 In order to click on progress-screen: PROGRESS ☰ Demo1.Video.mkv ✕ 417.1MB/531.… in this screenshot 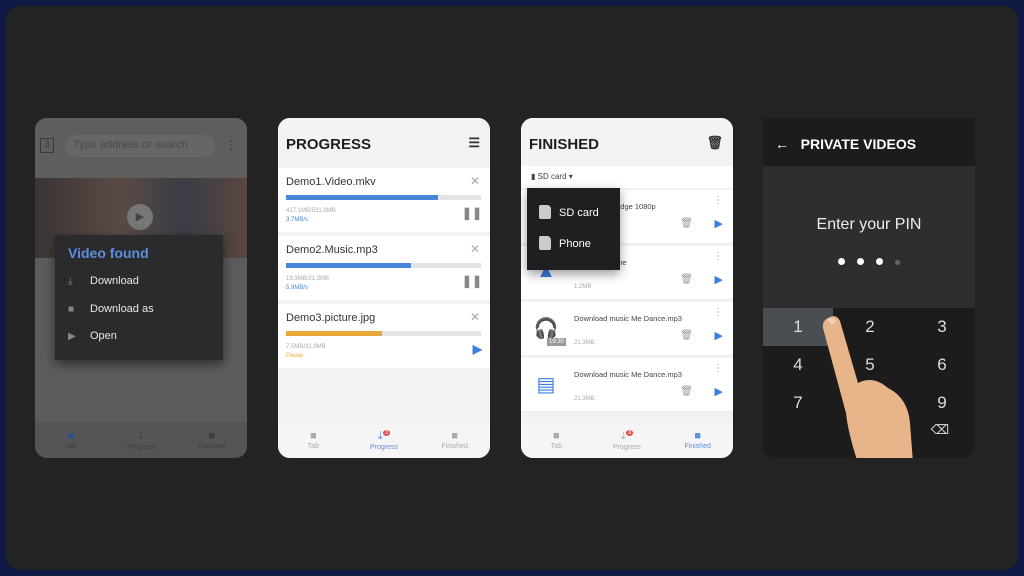, I will do `click(384, 288)`.